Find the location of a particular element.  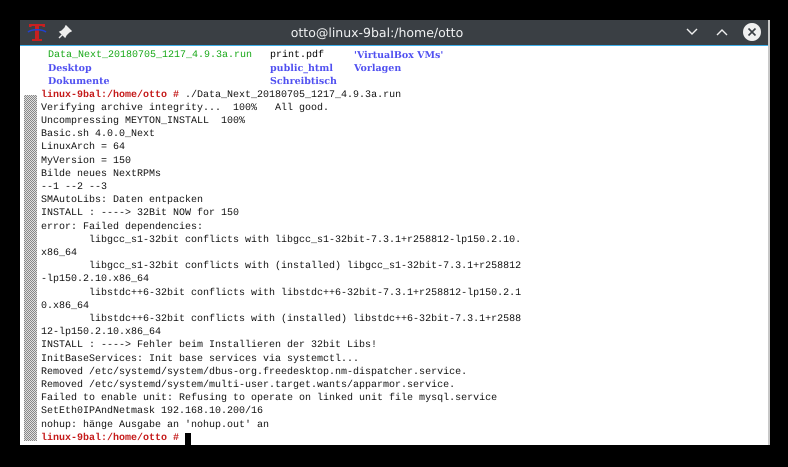

output-line: --1 --2 --3 is located at coordinates (74, 187).